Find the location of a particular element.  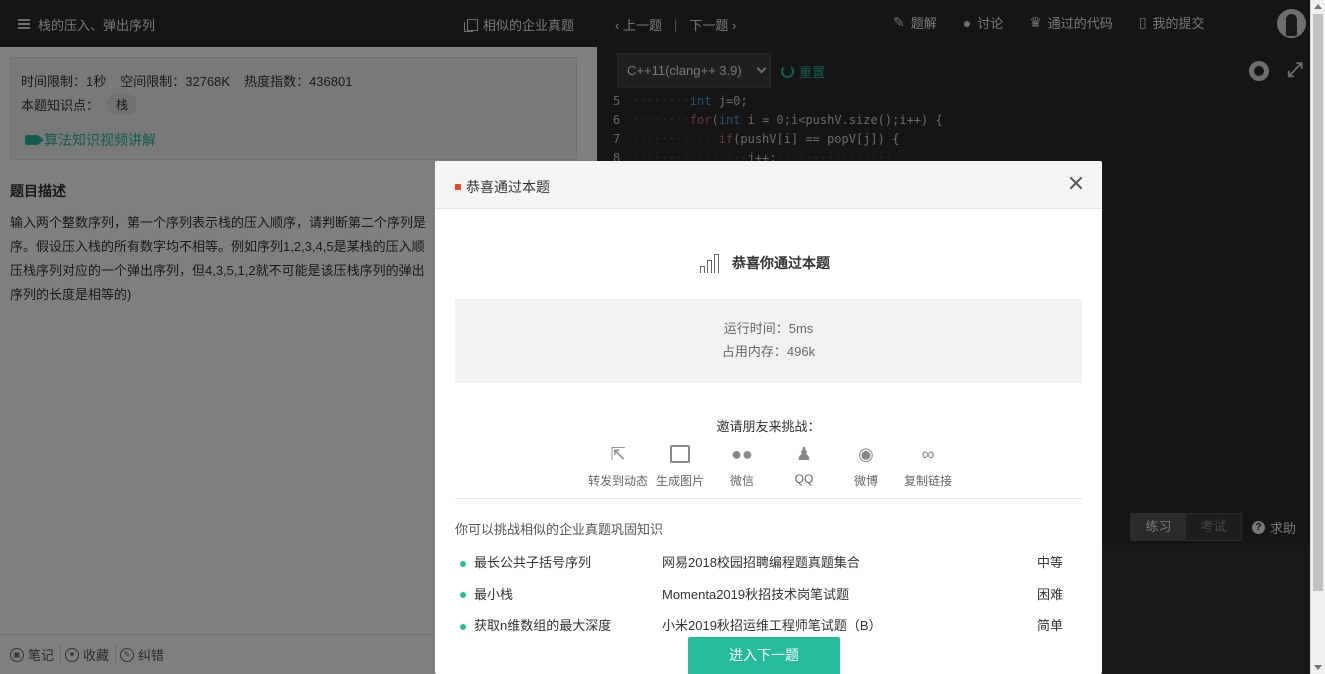

difficulty-level: 中等 is located at coordinates (1050, 563).